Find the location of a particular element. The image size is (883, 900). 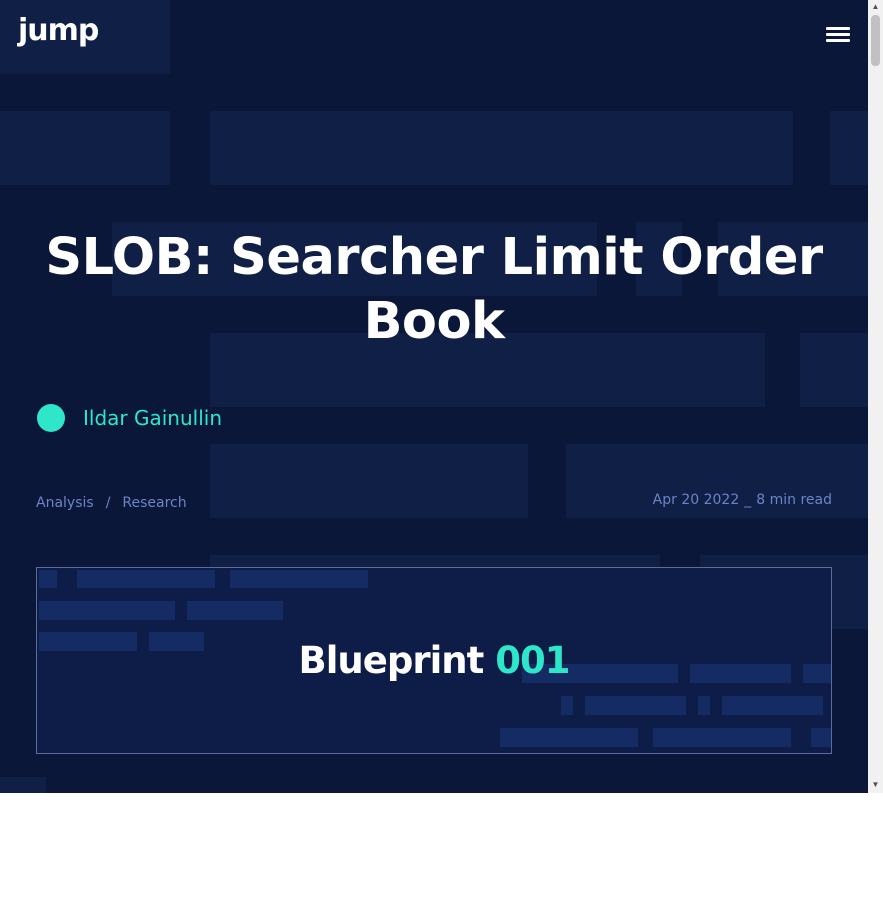

scroll-up-arrow-icon: ▲ is located at coordinates (875, 7).